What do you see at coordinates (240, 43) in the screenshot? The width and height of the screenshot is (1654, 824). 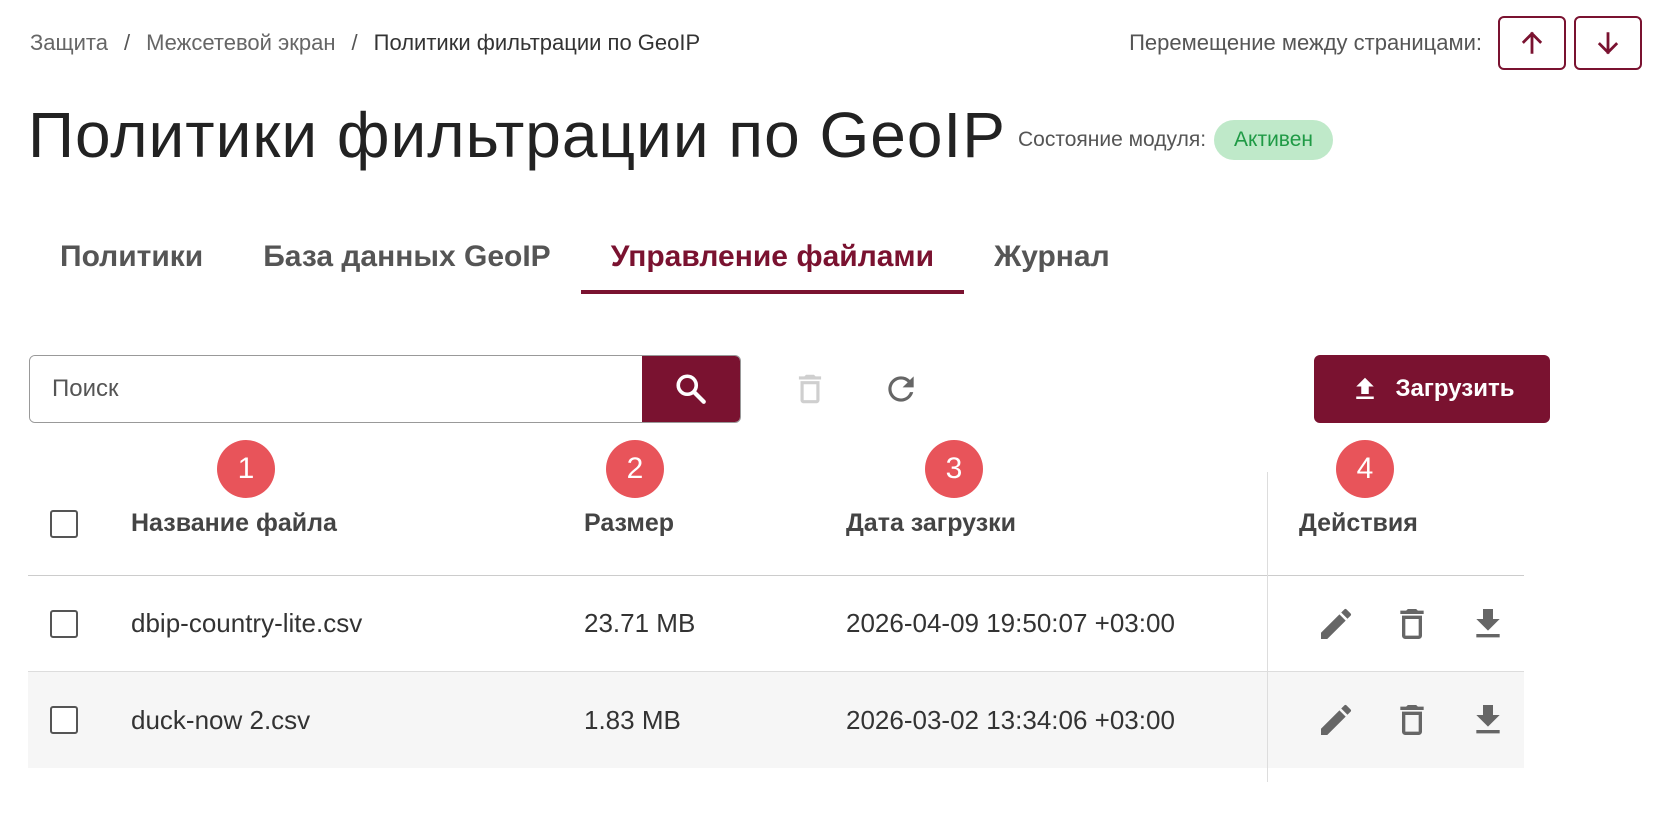 I see `breadcrumb-item-firewall: Межсетевой экран` at bounding box center [240, 43].